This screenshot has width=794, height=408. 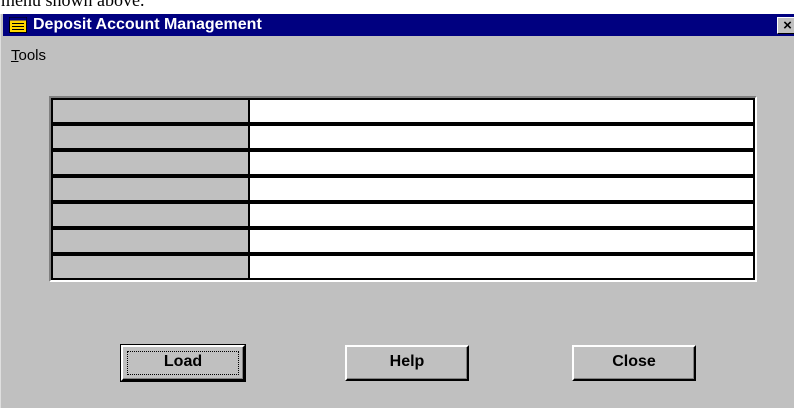 What do you see at coordinates (785, 25) in the screenshot?
I see `close-window-icon: ×` at bounding box center [785, 25].